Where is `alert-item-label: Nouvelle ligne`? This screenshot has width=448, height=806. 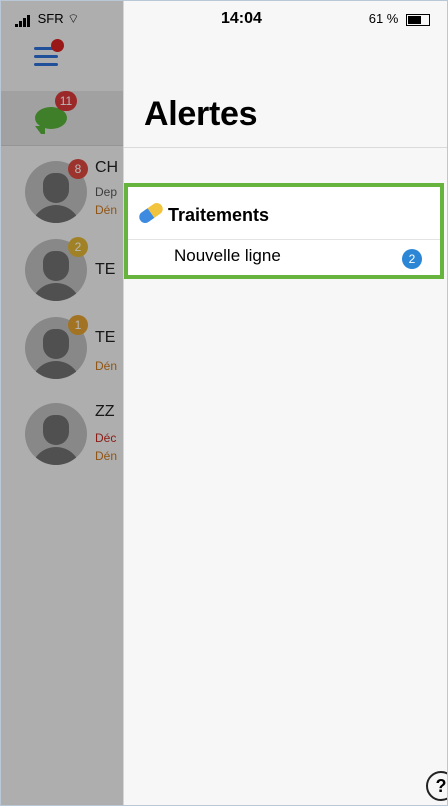 alert-item-label: Nouvelle ligne is located at coordinates (227, 255).